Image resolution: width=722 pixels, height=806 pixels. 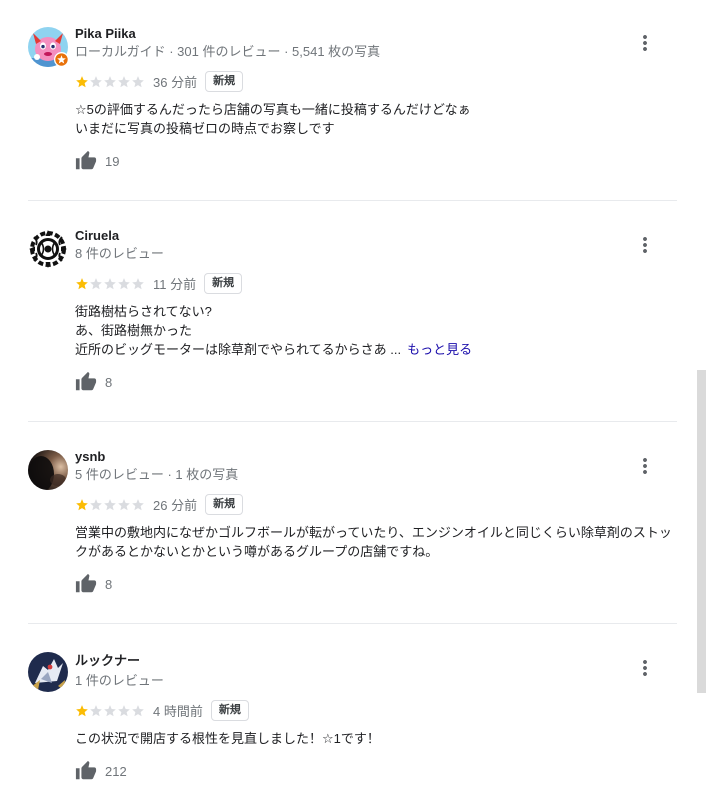 What do you see at coordinates (175, 82) in the screenshot?
I see `review-time: 36 分前` at bounding box center [175, 82].